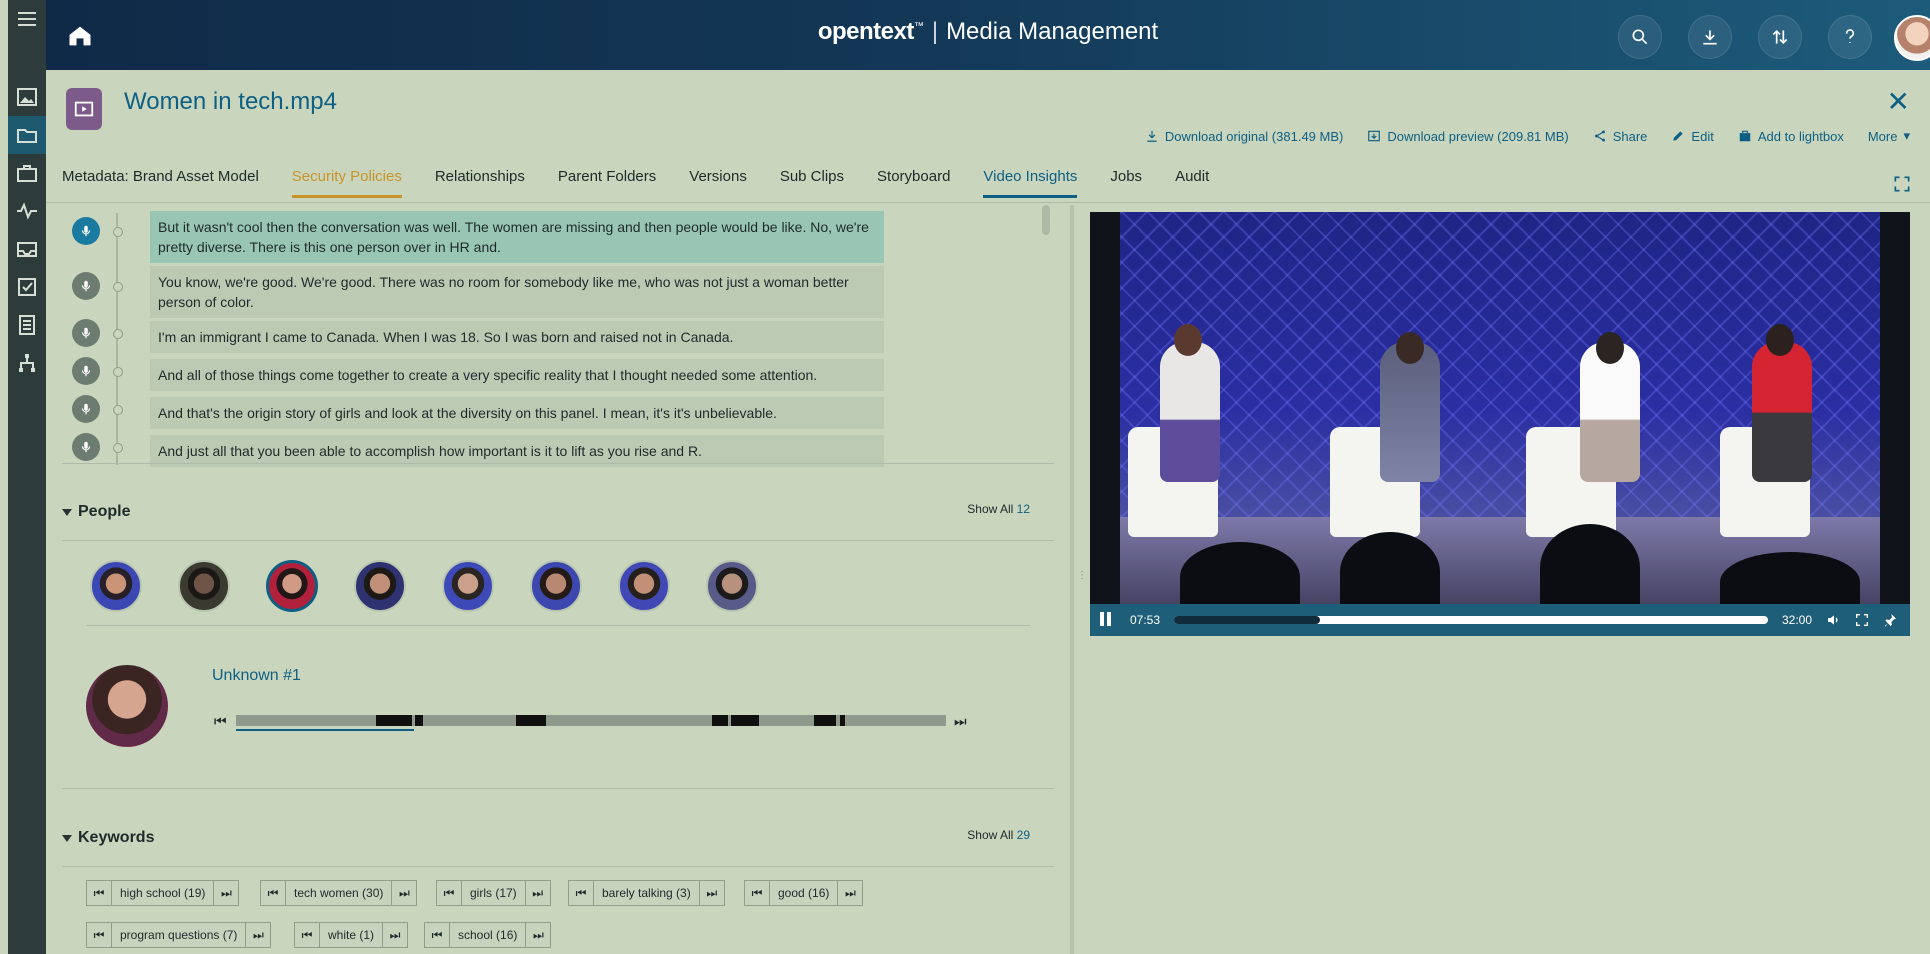 Image resolution: width=1930 pixels, height=954 pixels. What do you see at coordinates (1780, 37) in the screenshot?
I see `transfer-icon` at bounding box center [1780, 37].